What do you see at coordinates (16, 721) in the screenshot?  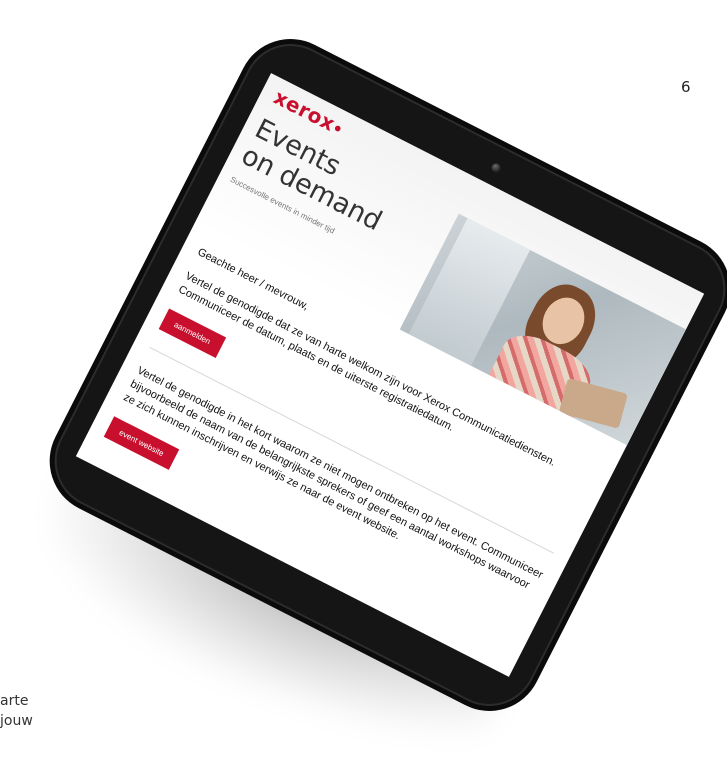 I see `cut-off-text-line-2: jouw` at bounding box center [16, 721].